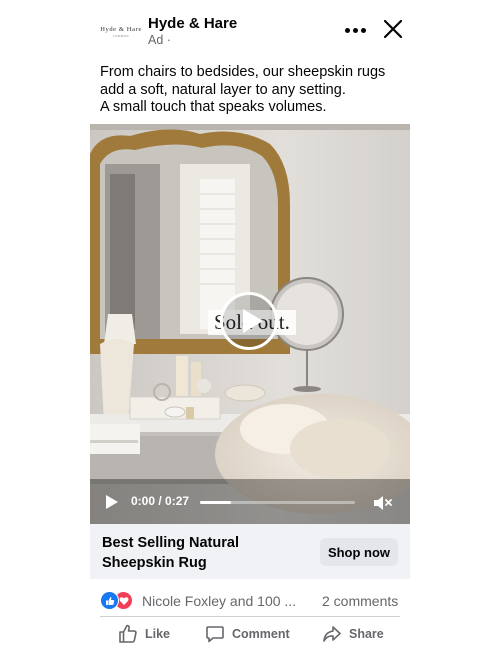  Describe the element at coordinates (144, 634) in the screenshot. I see `like-button: Like` at that location.